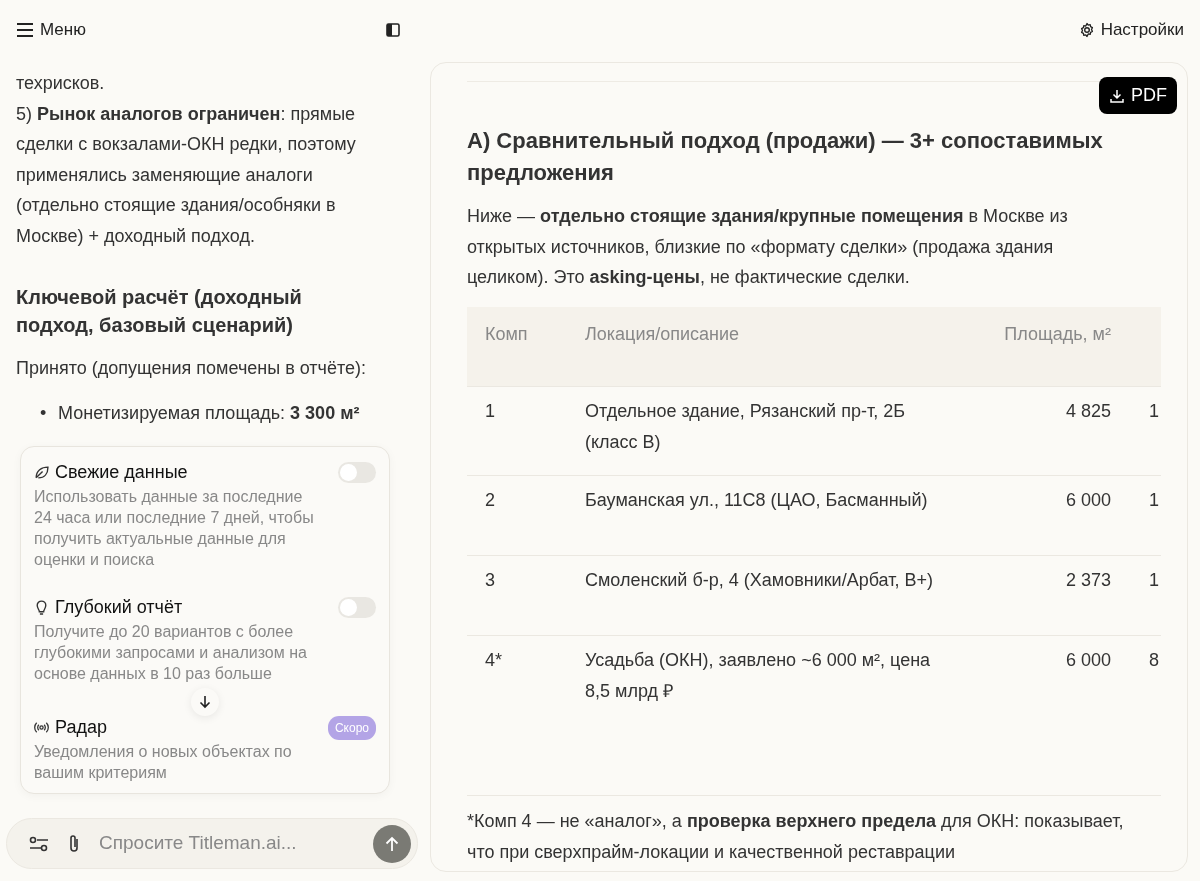  What do you see at coordinates (1086, 30) in the screenshot?
I see `settings-icon` at bounding box center [1086, 30].